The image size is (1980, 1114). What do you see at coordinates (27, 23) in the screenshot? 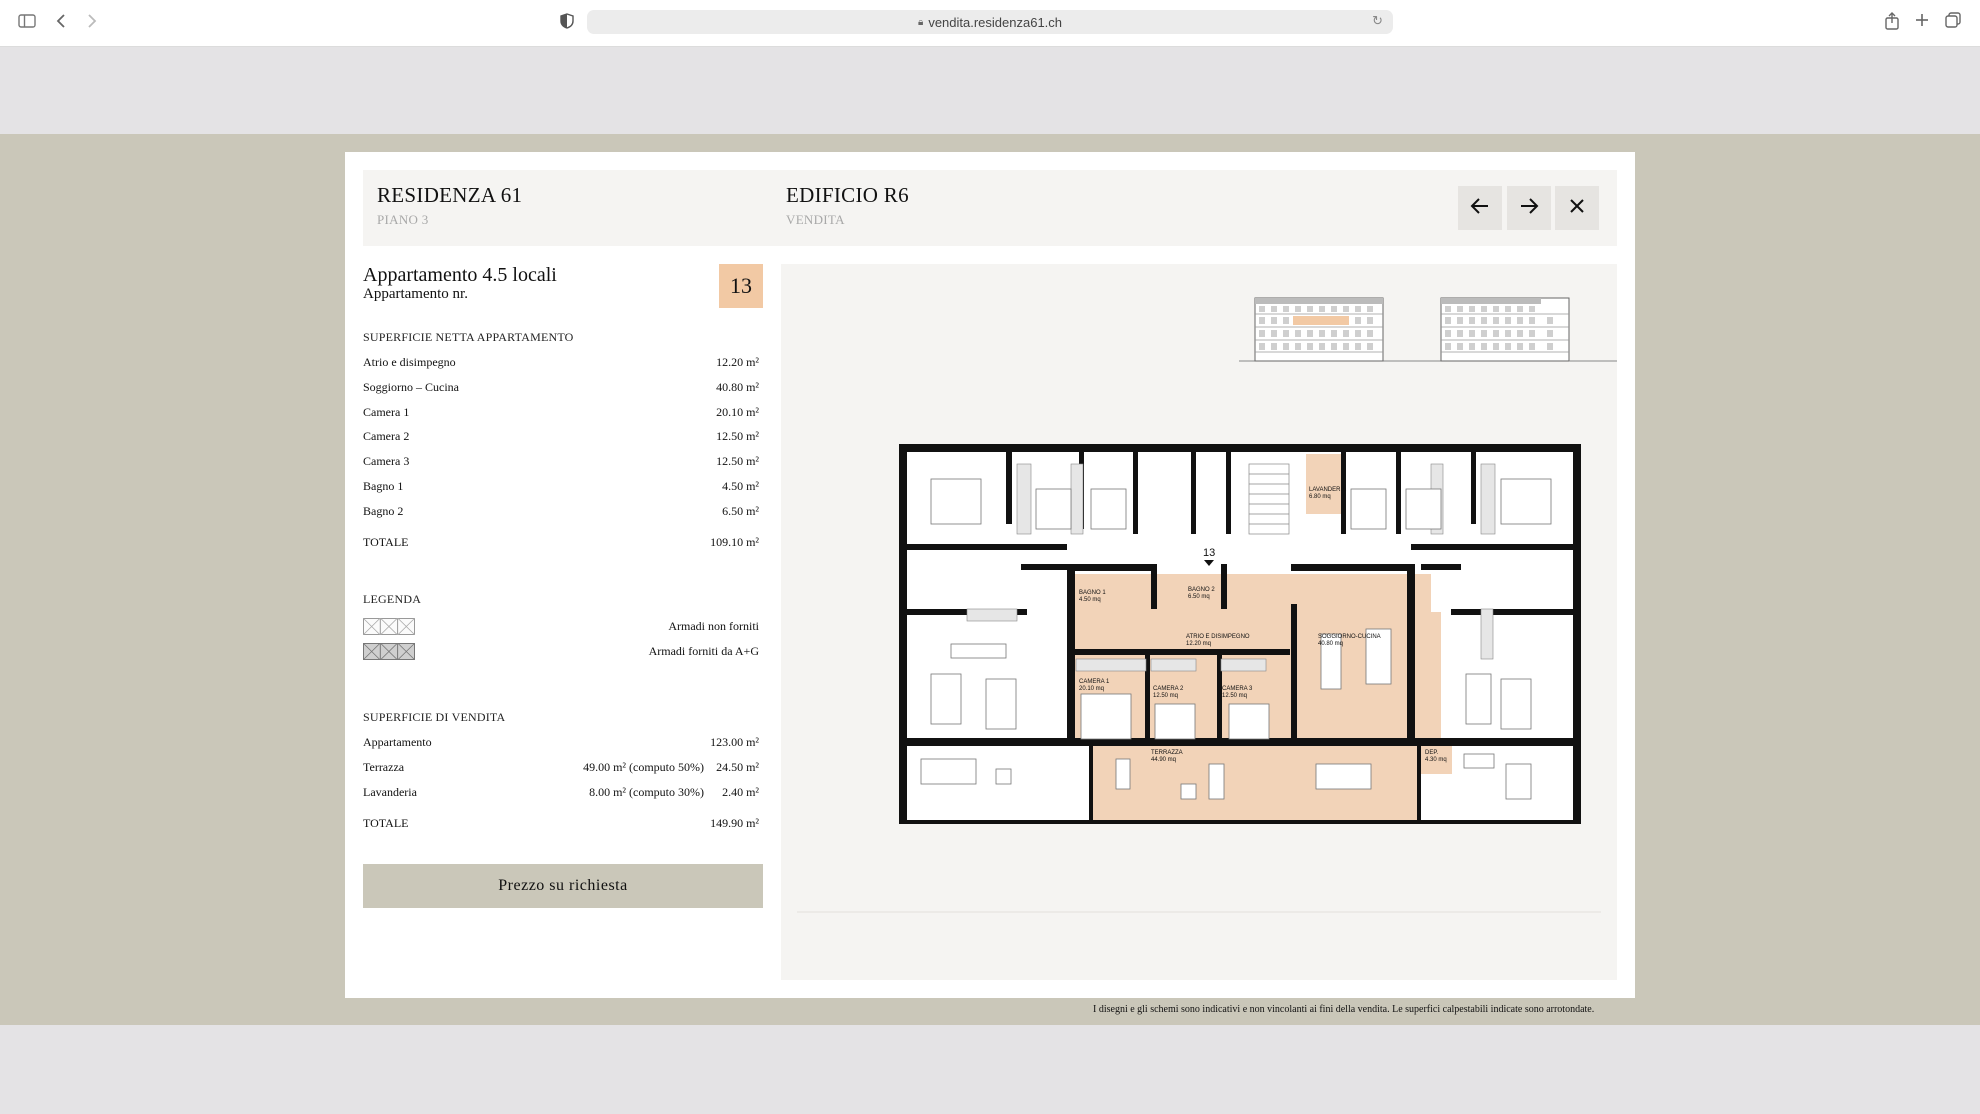
I see `sidebar-icon` at bounding box center [27, 23].